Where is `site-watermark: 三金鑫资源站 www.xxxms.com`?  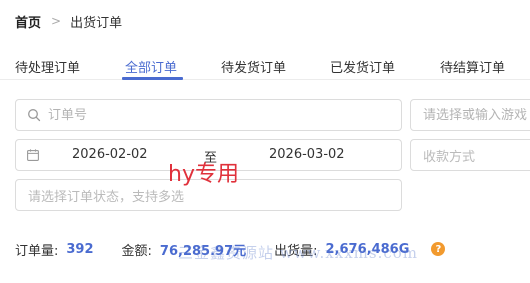
site-watermark: 三金鑫资源站 www.xxxms.com is located at coordinates (298, 253).